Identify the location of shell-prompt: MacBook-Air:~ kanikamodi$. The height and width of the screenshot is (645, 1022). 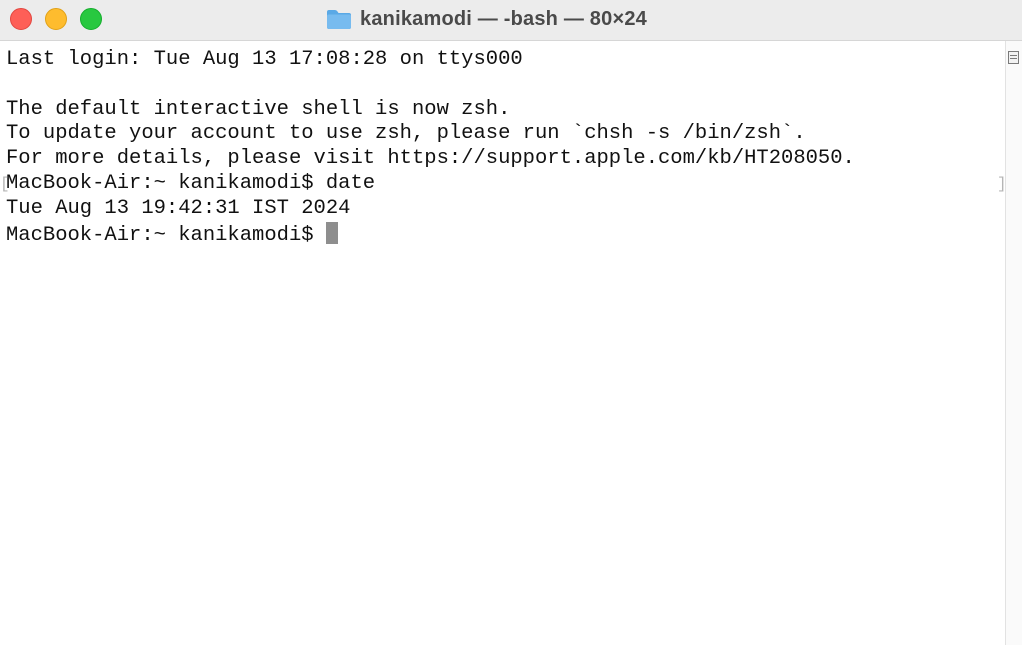
(166, 235).